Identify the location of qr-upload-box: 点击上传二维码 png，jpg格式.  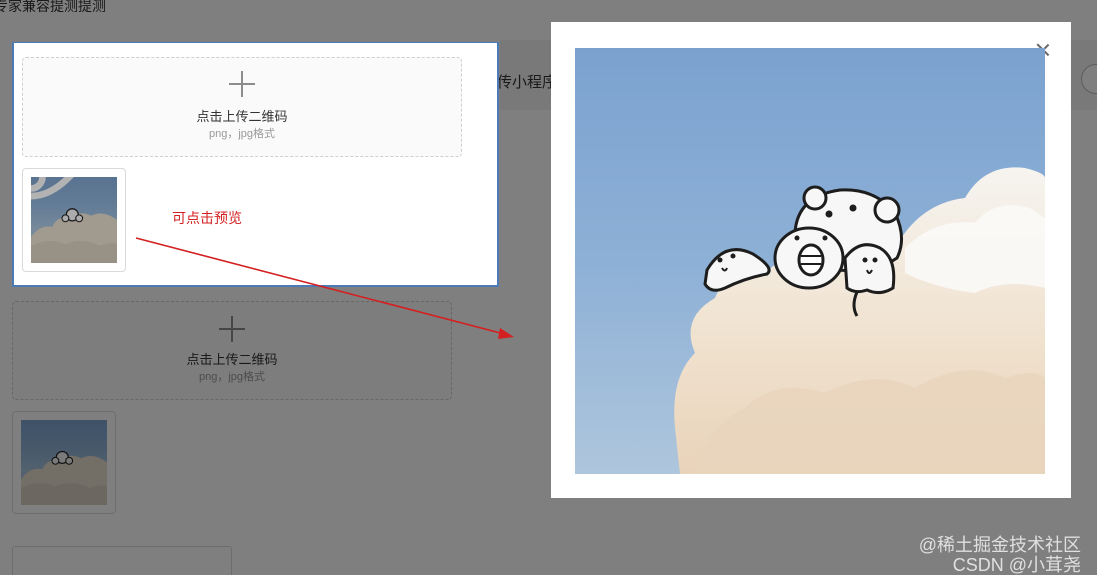
(242, 107).